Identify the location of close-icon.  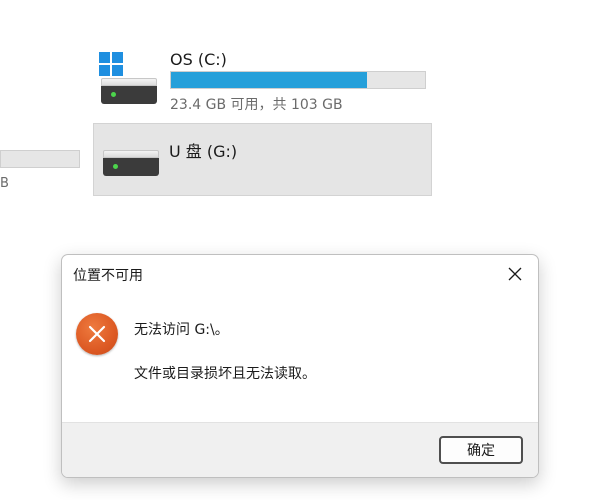
(515, 274).